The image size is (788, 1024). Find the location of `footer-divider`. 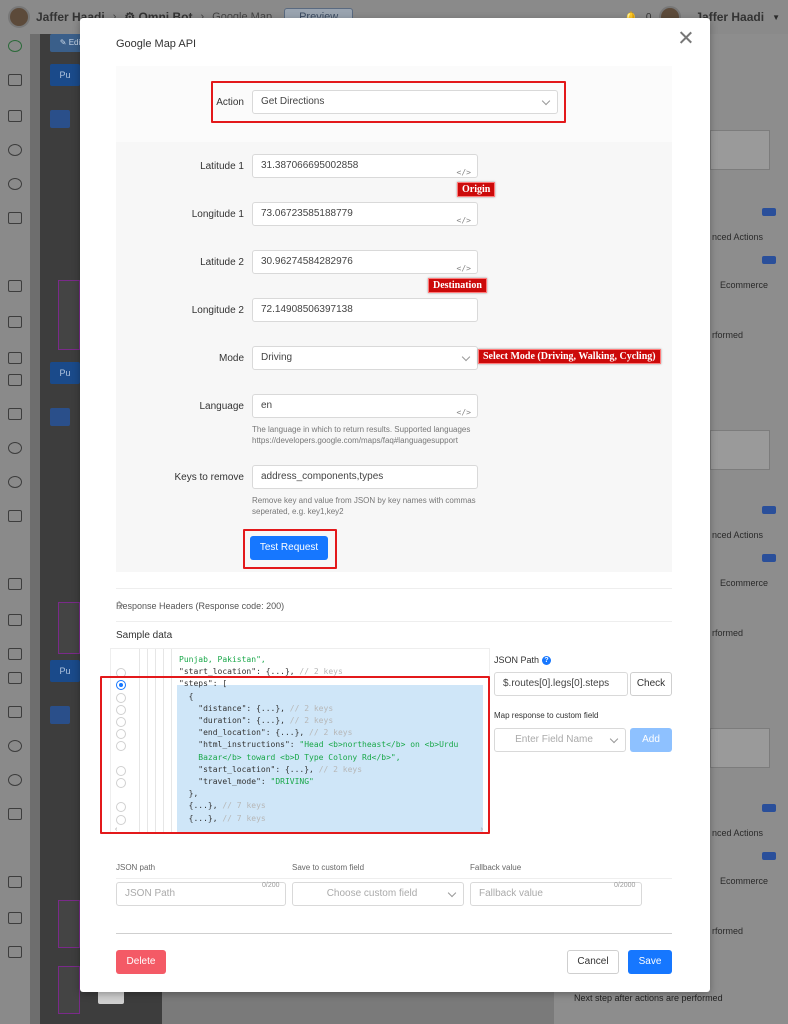

footer-divider is located at coordinates (394, 933).